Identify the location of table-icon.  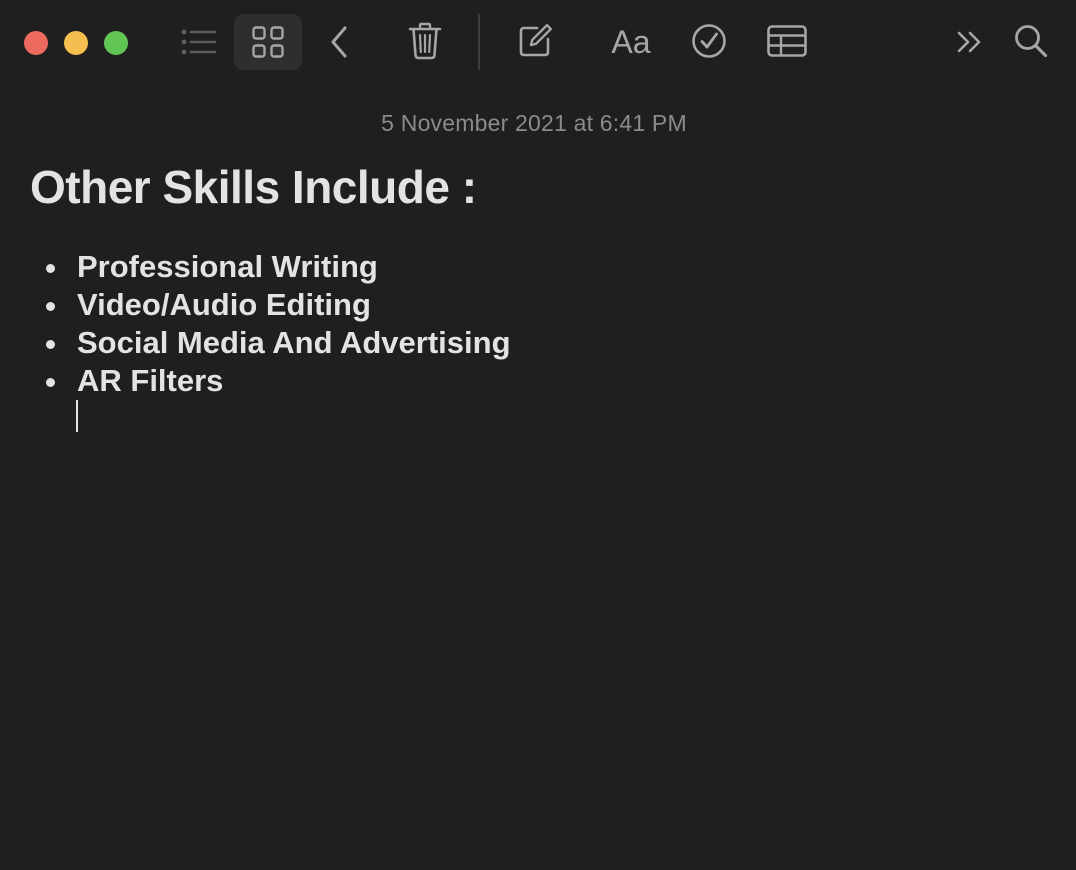
(787, 41).